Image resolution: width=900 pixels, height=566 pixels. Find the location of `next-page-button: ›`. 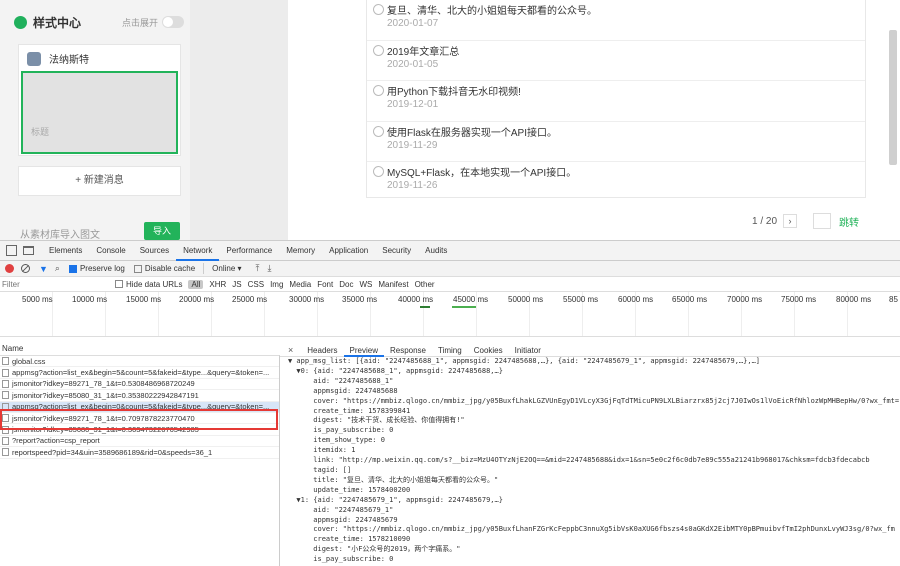

next-page-button: › is located at coordinates (790, 221).